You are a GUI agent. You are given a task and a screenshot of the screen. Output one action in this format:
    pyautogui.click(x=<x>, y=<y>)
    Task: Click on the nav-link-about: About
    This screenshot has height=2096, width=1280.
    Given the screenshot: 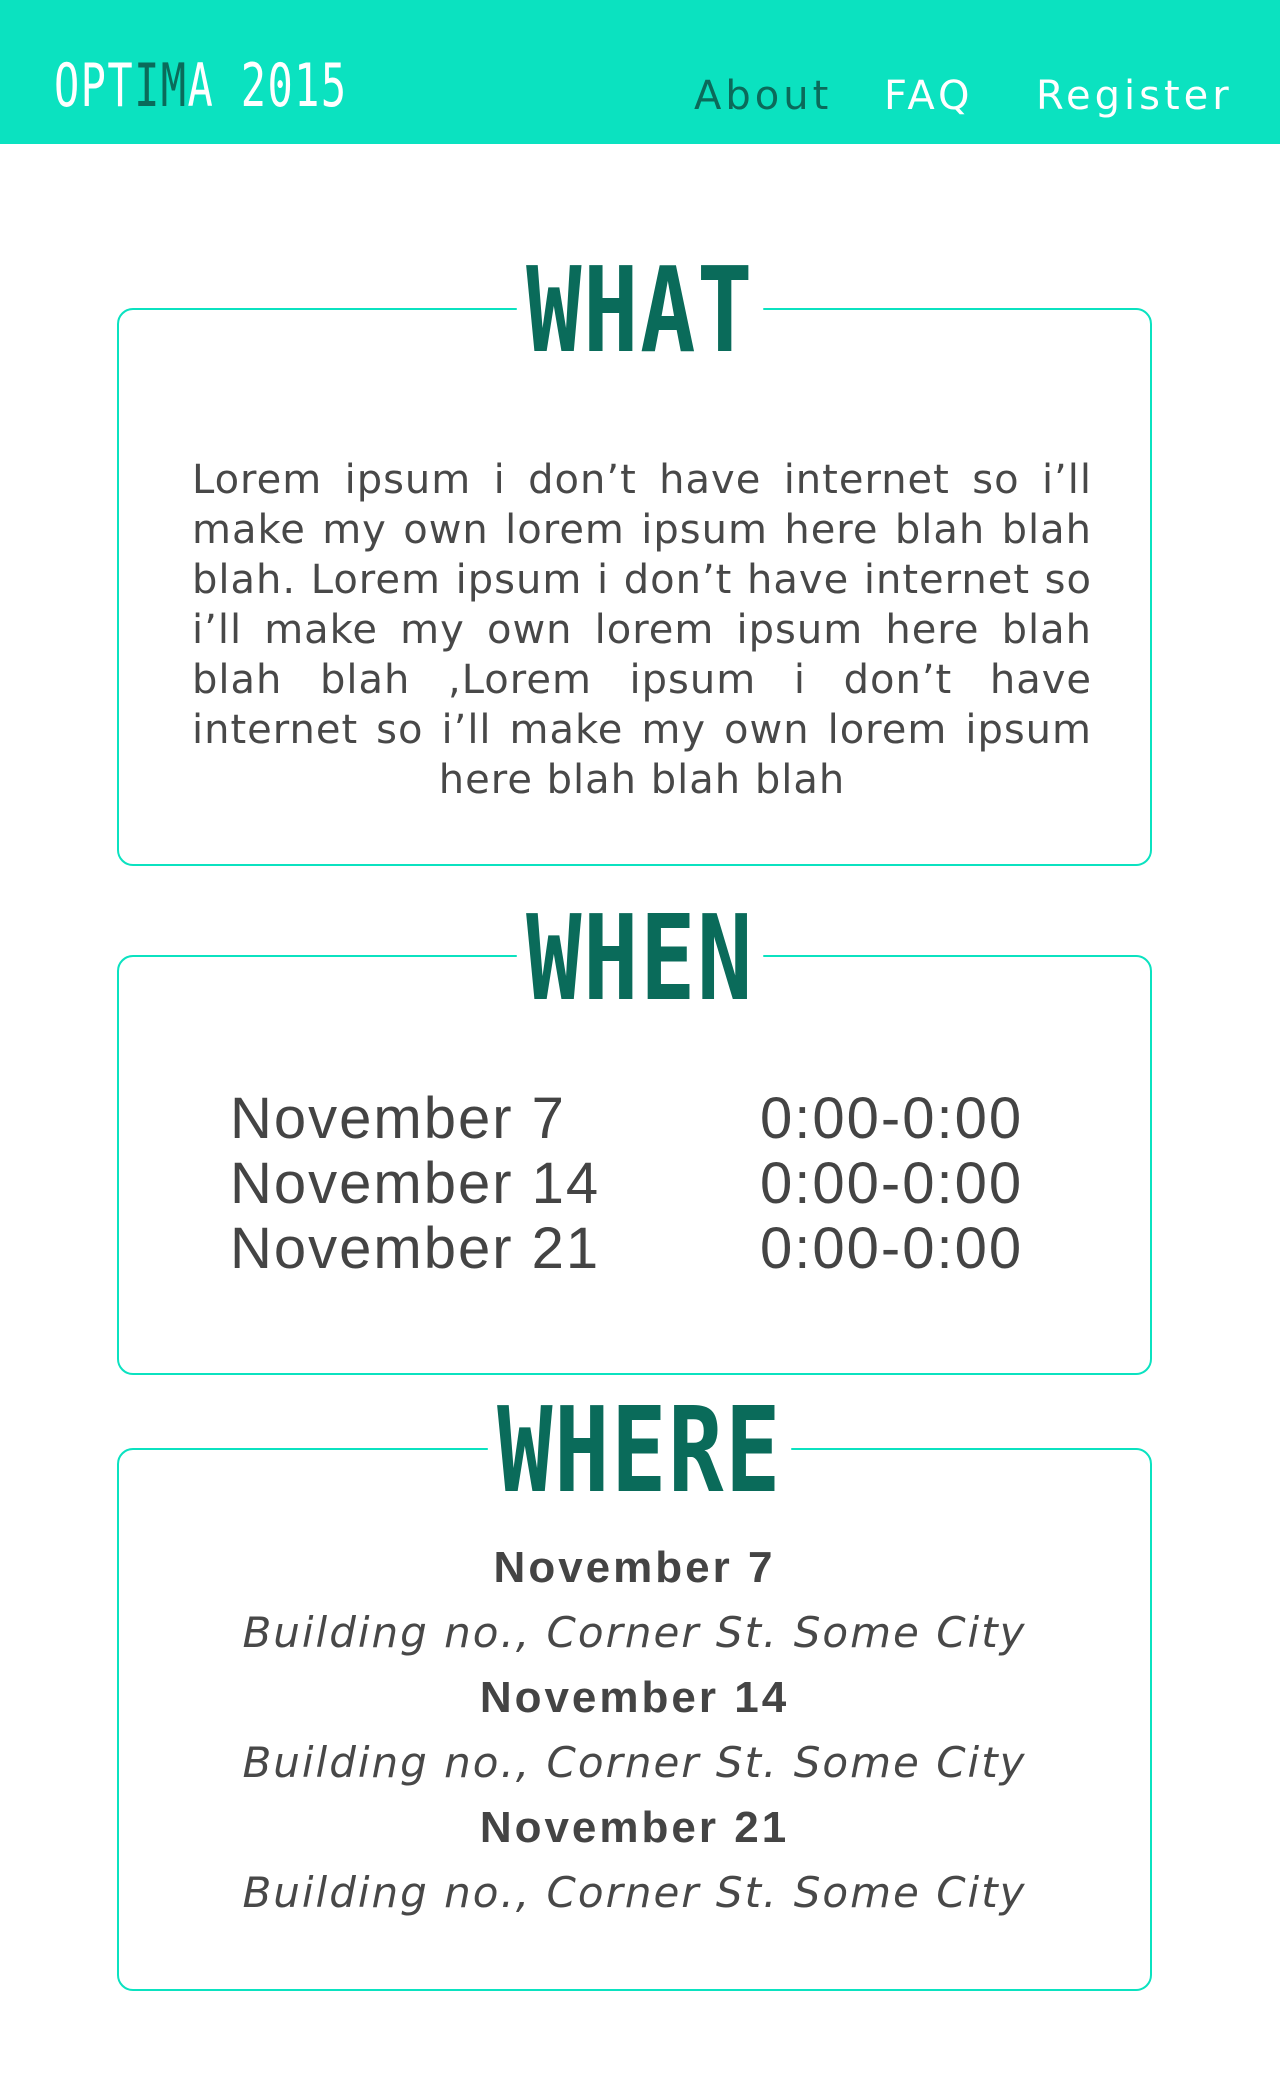 What is the action you would take?
    pyautogui.click(x=763, y=96)
    